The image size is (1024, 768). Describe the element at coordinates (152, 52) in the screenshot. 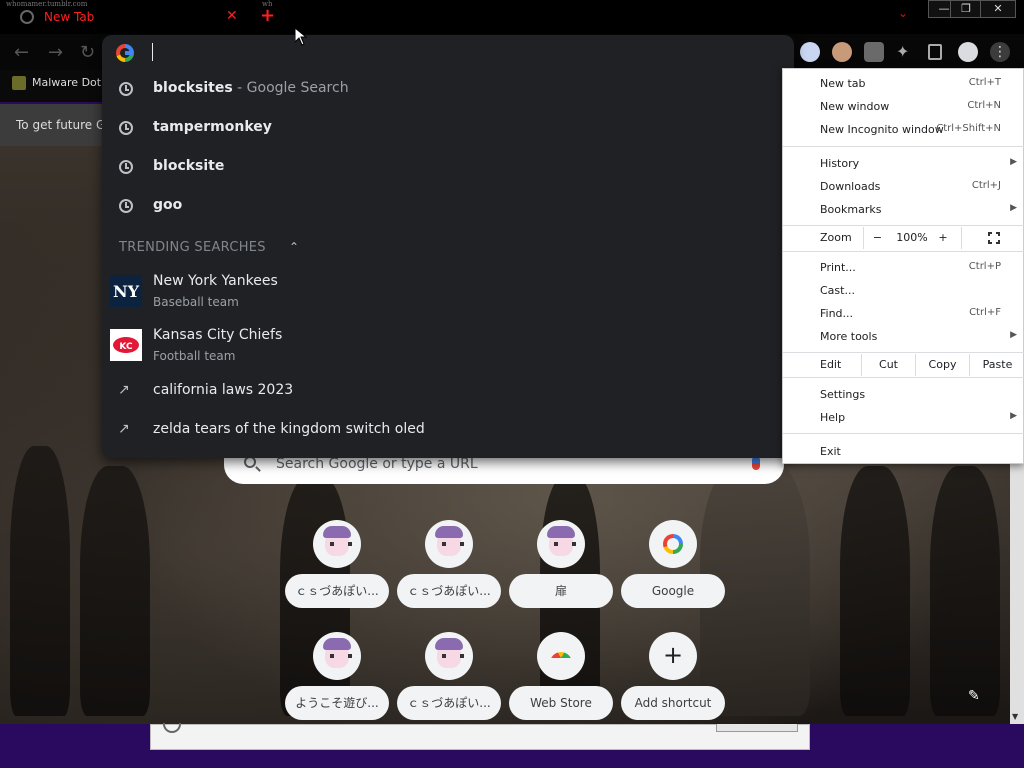

I see `text-caret` at that location.